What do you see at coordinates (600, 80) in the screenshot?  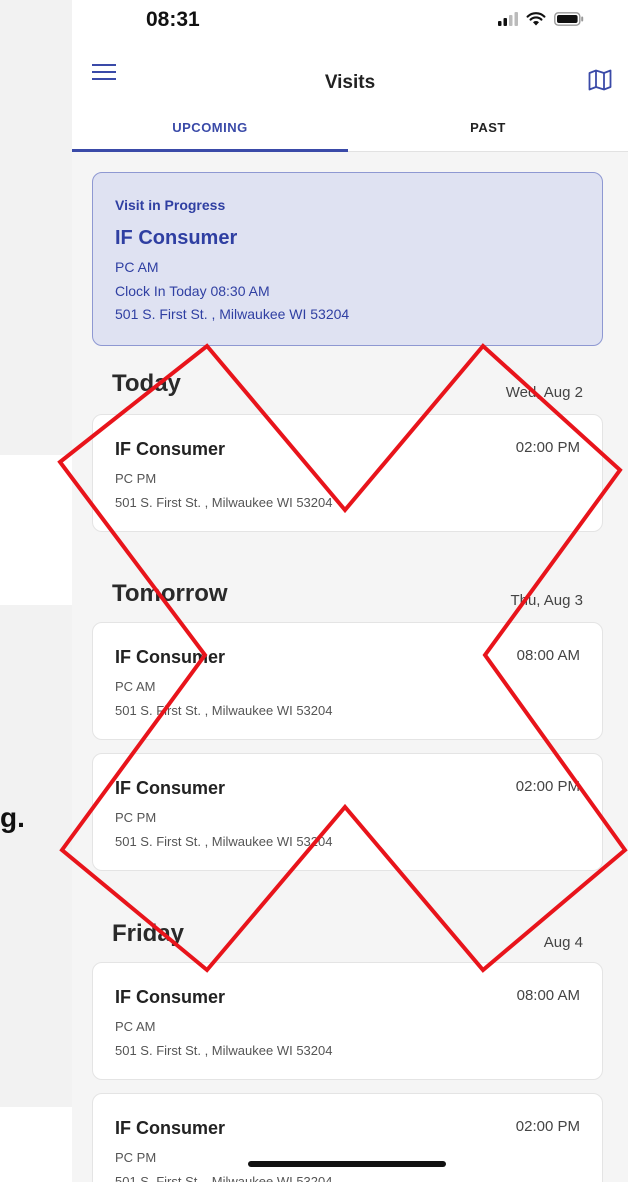 I see `map-icon` at bounding box center [600, 80].